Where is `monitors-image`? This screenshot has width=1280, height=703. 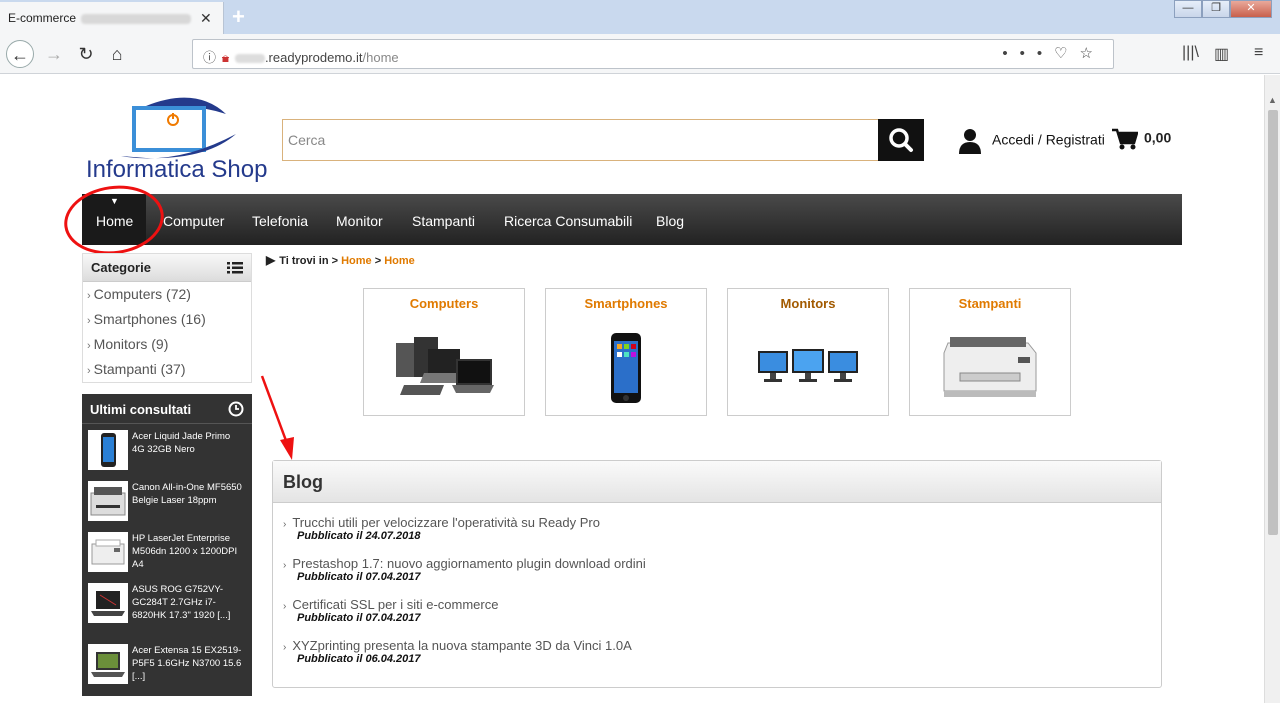
monitors-image is located at coordinates (808, 365).